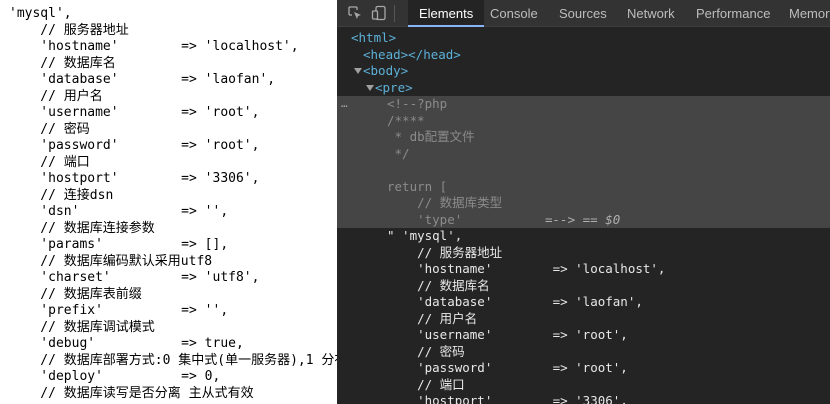  What do you see at coordinates (583, 137) in the screenshot?
I see `selected-comment-line: * db配置文件` at bounding box center [583, 137].